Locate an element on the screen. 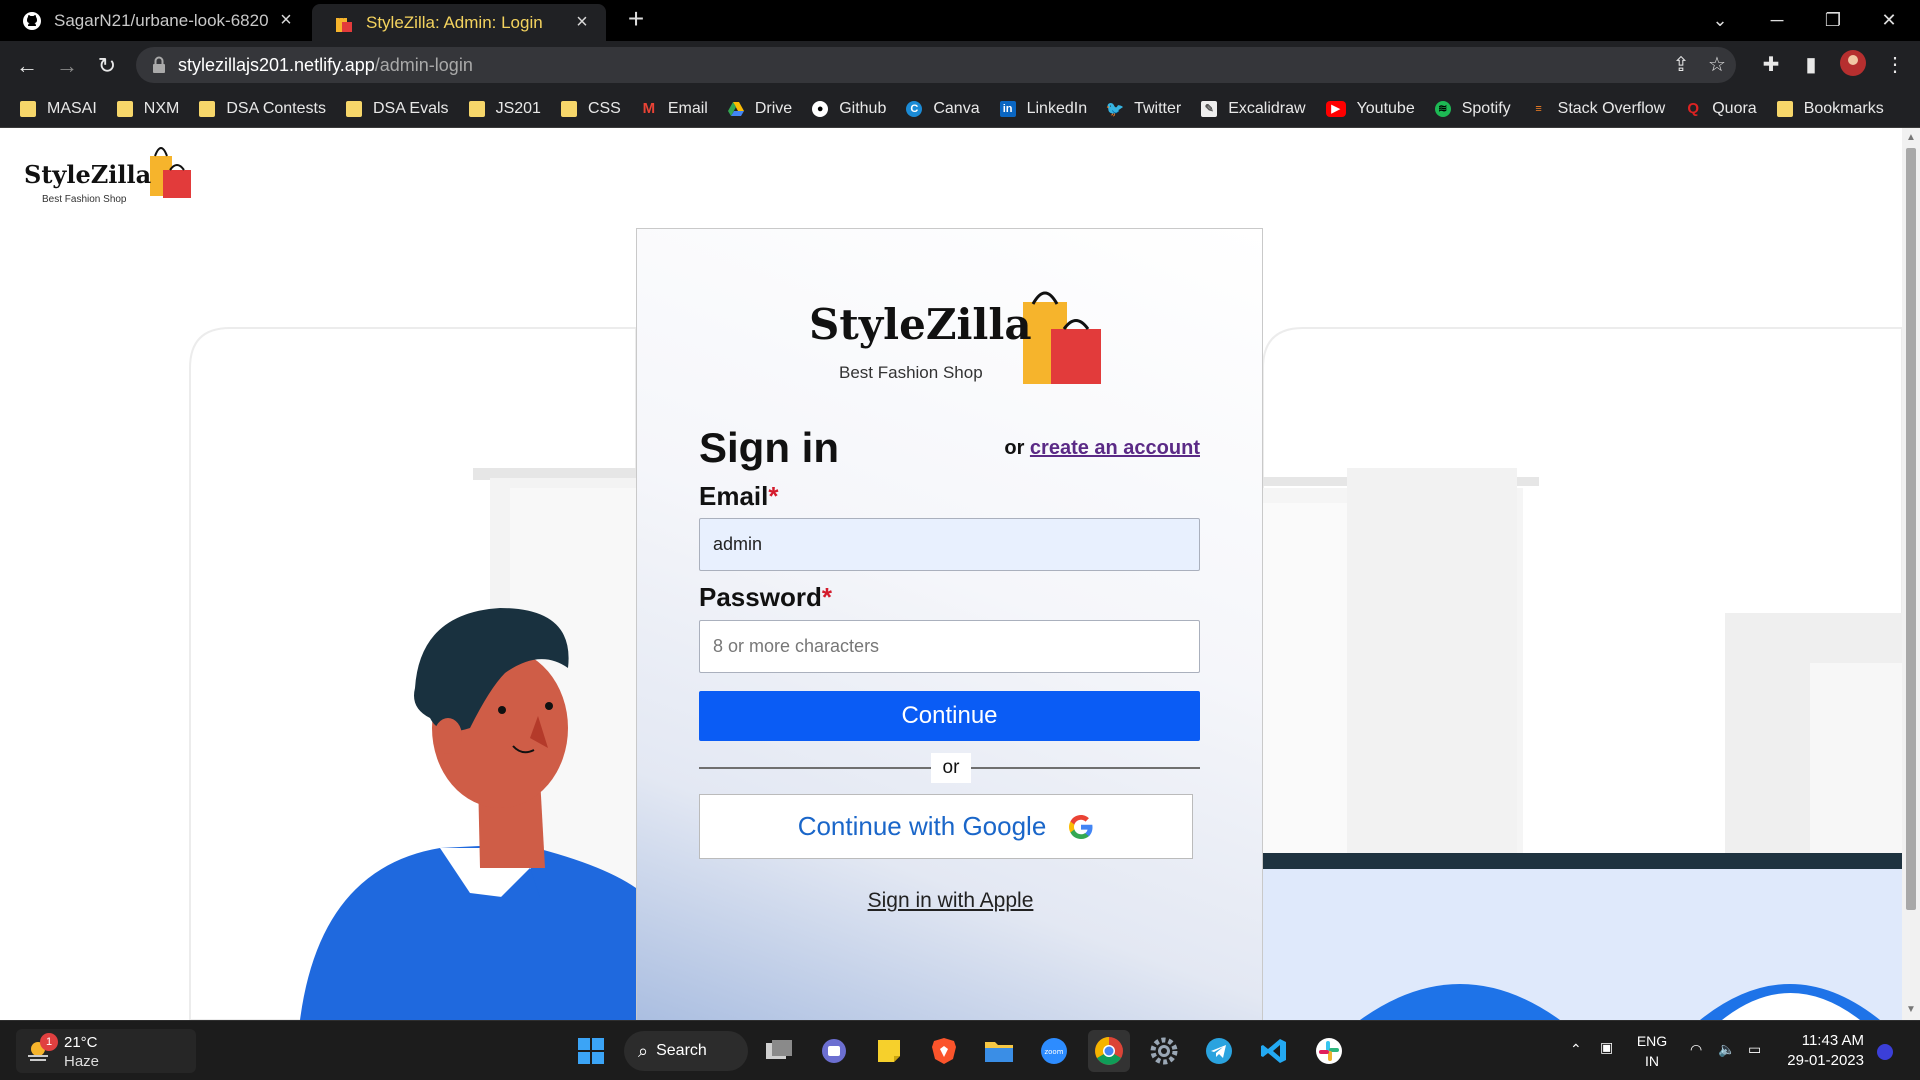 This screenshot has width=1920, height=1080. reload-icon: ↻ is located at coordinates (107, 66).